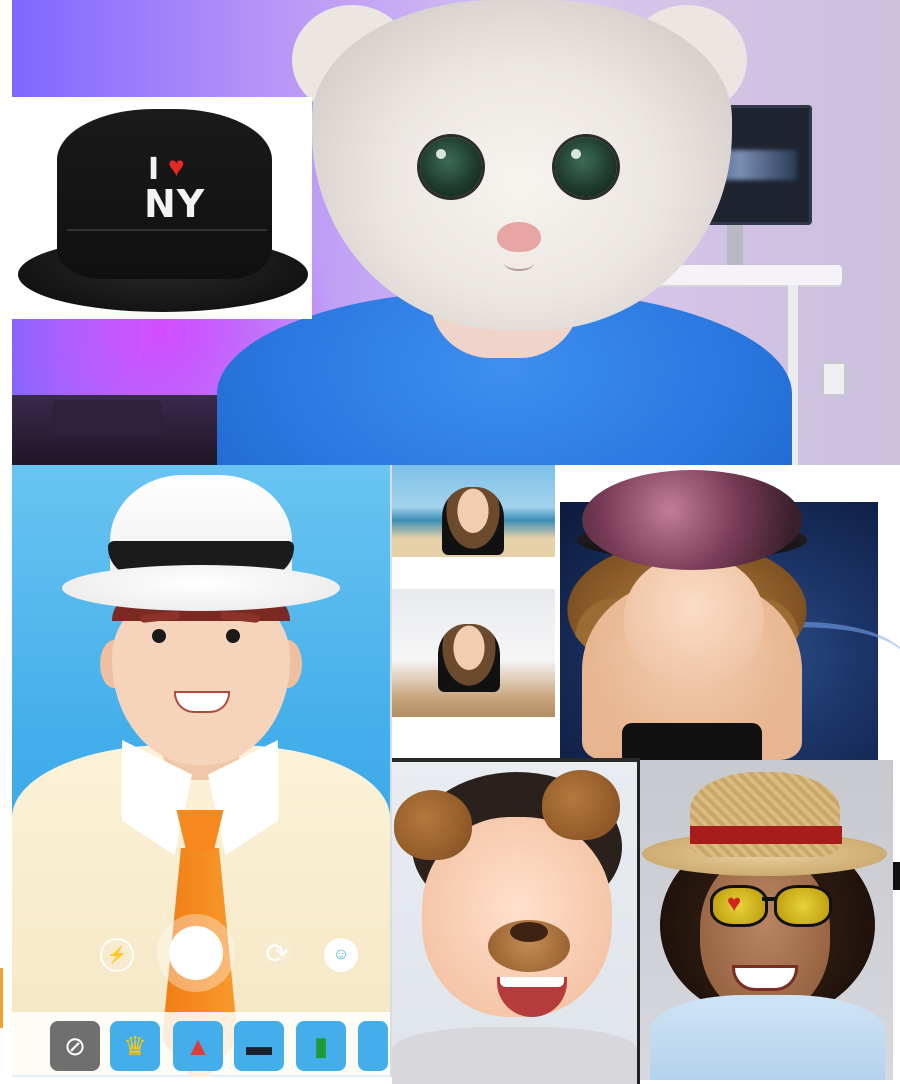 This screenshot has width=900, height=1084. I want to click on tray-item-police-cap: ▬, so click(259, 1046).